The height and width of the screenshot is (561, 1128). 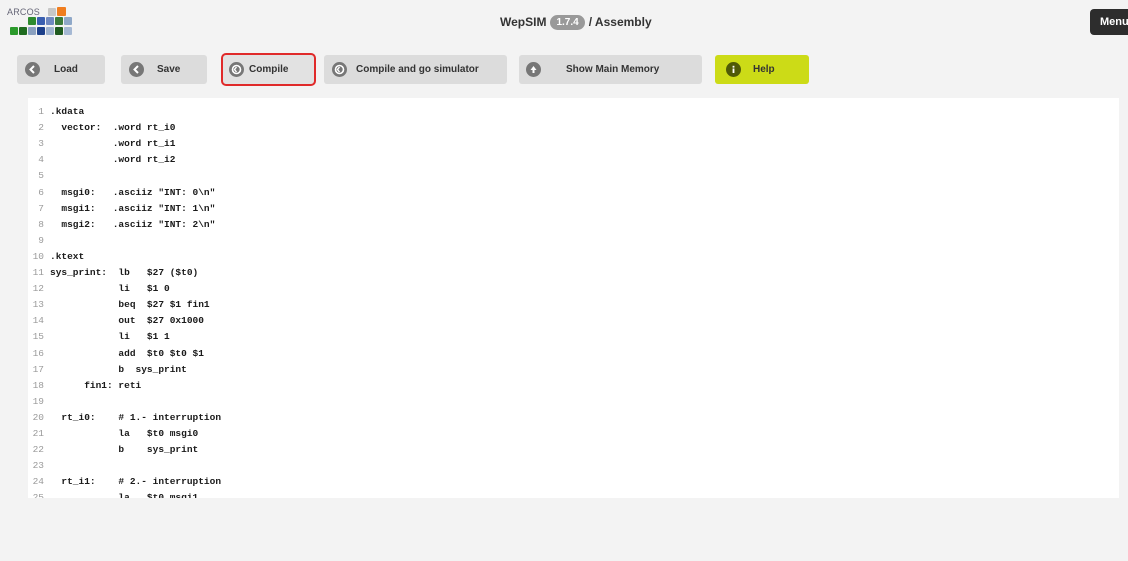 What do you see at coordinates (573, 128) in the screenshot?
I see `code-line: 2 vector: .word rt_i0` at bounding box center [573, 128].